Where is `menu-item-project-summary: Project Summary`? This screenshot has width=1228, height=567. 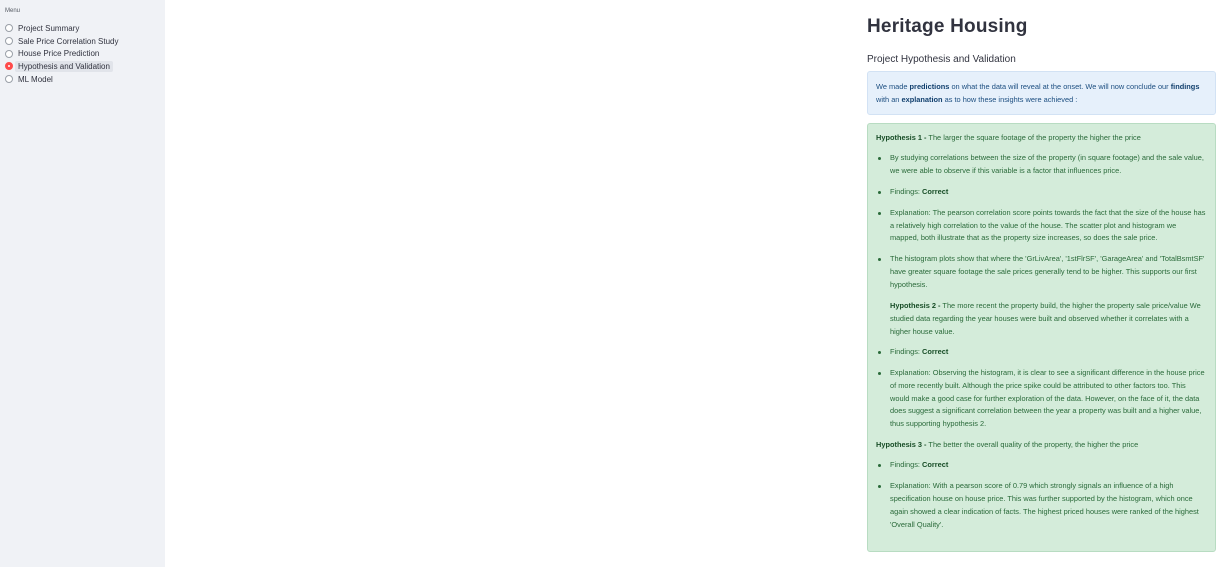 menu-item-project-summary: Project Summary is located at coordinates (63, 28).